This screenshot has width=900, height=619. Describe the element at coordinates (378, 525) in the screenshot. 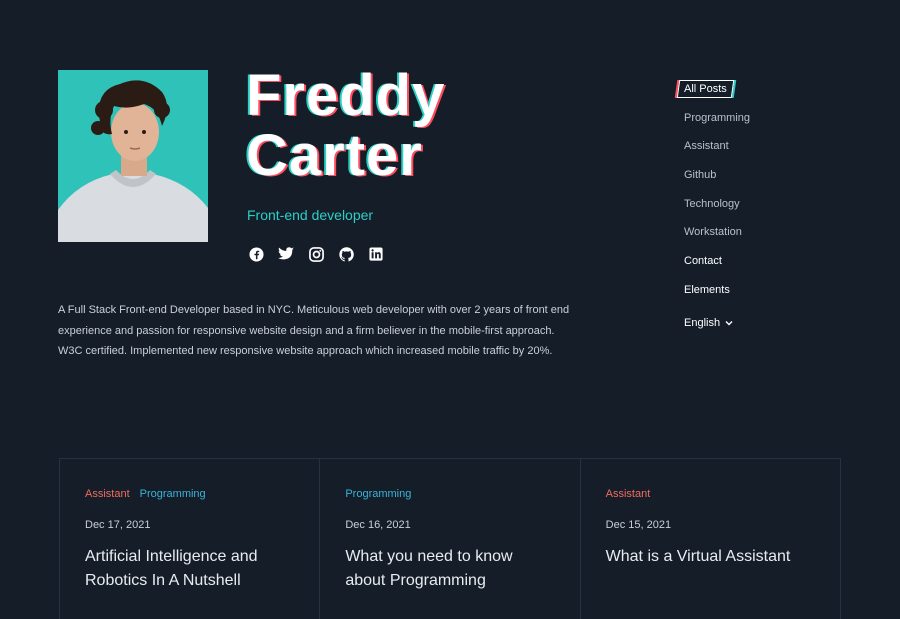

I see `post-date: Dec 16, 2021` at that location.